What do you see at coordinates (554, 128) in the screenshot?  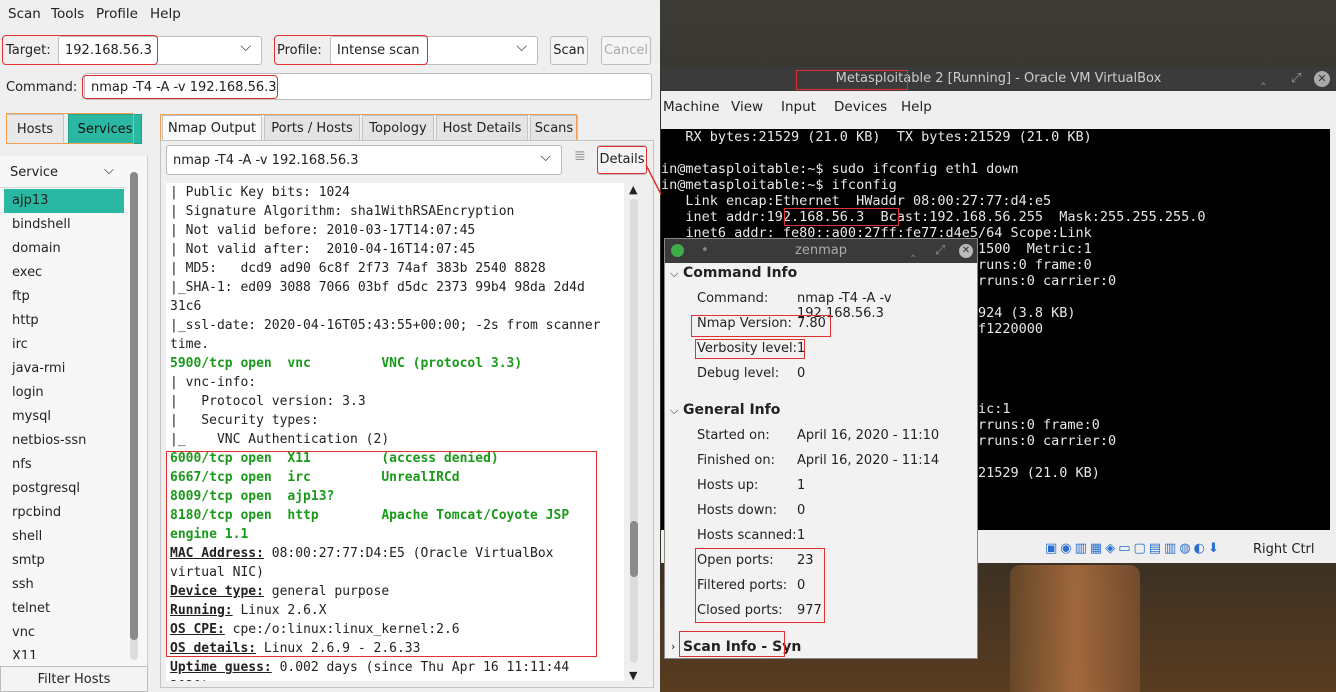 I see `tab-scans: Scans` at bounding box center [554, 128].